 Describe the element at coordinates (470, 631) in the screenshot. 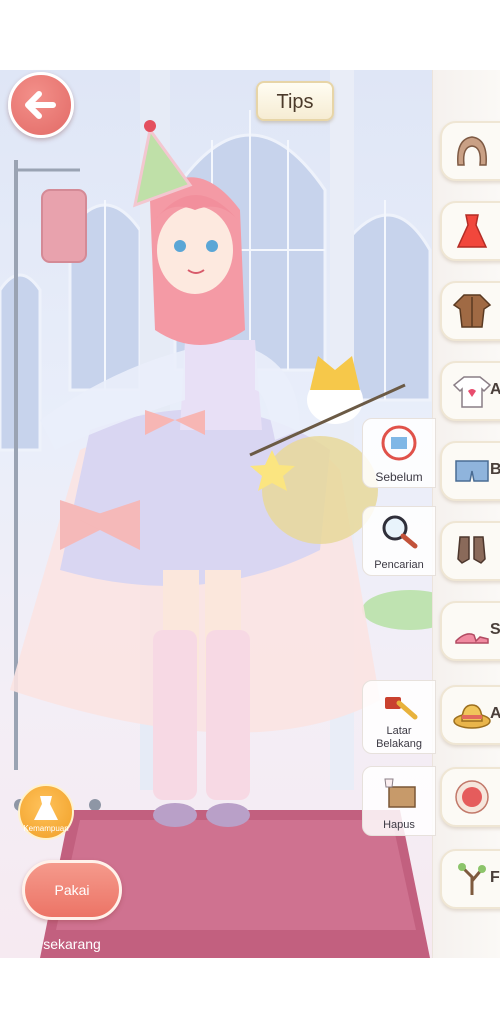

I see `category-tab-shoes: S` at that location.